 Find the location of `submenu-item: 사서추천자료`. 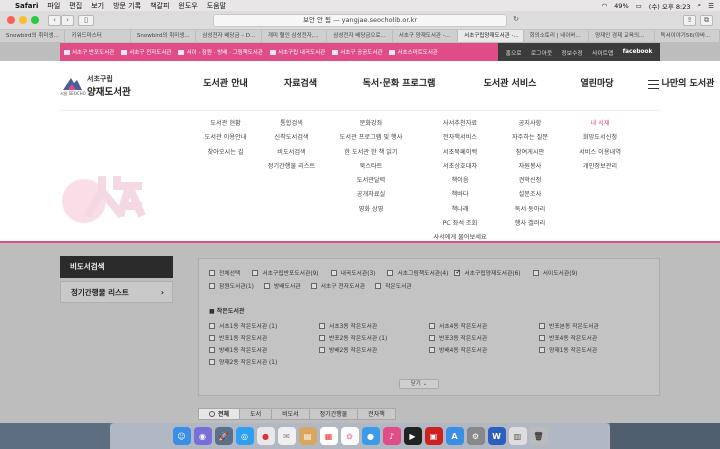

submenu-item: 사서추천자료 is located at coordinates (460, 122).